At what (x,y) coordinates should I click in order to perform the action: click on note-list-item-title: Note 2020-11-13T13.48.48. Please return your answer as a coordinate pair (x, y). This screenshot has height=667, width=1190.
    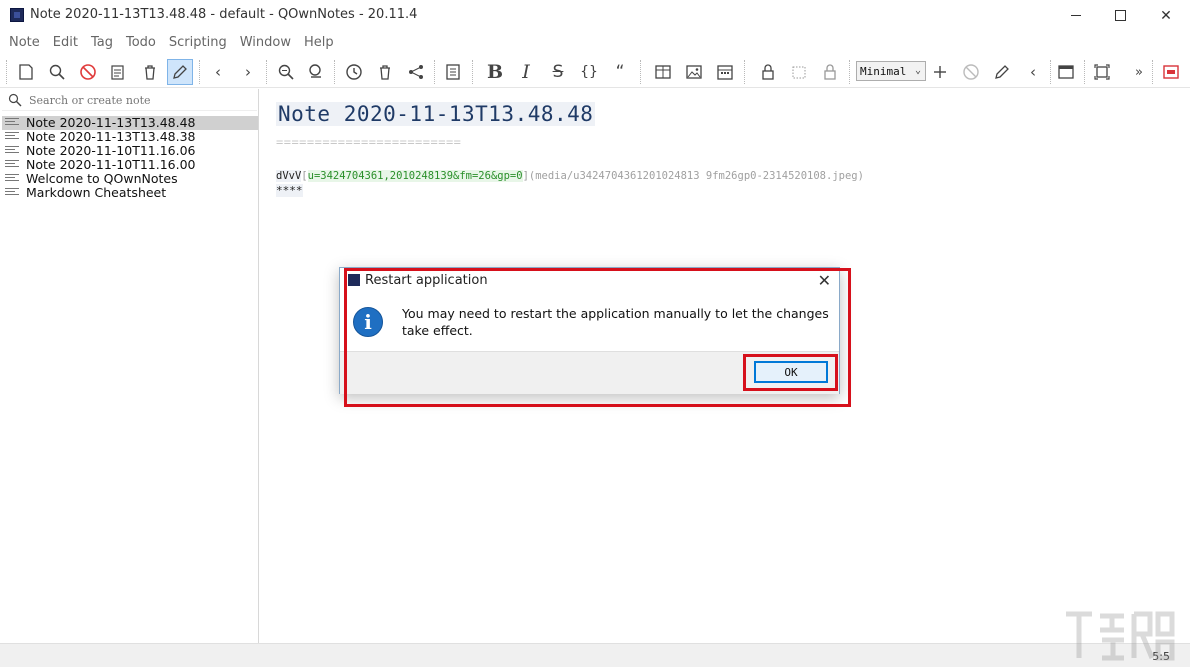
    Looking at the image, I should click on (111, 122).